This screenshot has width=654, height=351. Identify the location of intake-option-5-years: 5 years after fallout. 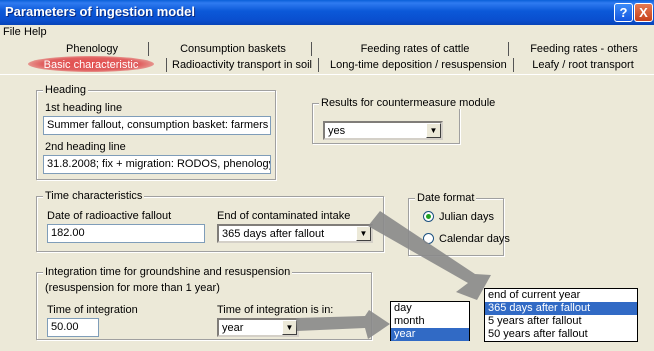
(561, 321).